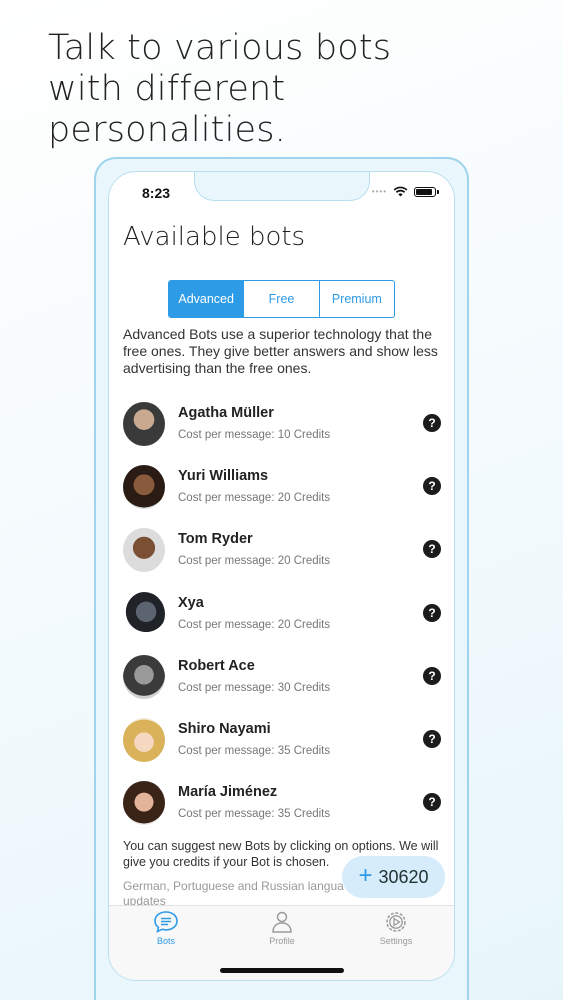 The image size is (563, 1000). I want to click on tab-bots: Bots, so click(166, 928).